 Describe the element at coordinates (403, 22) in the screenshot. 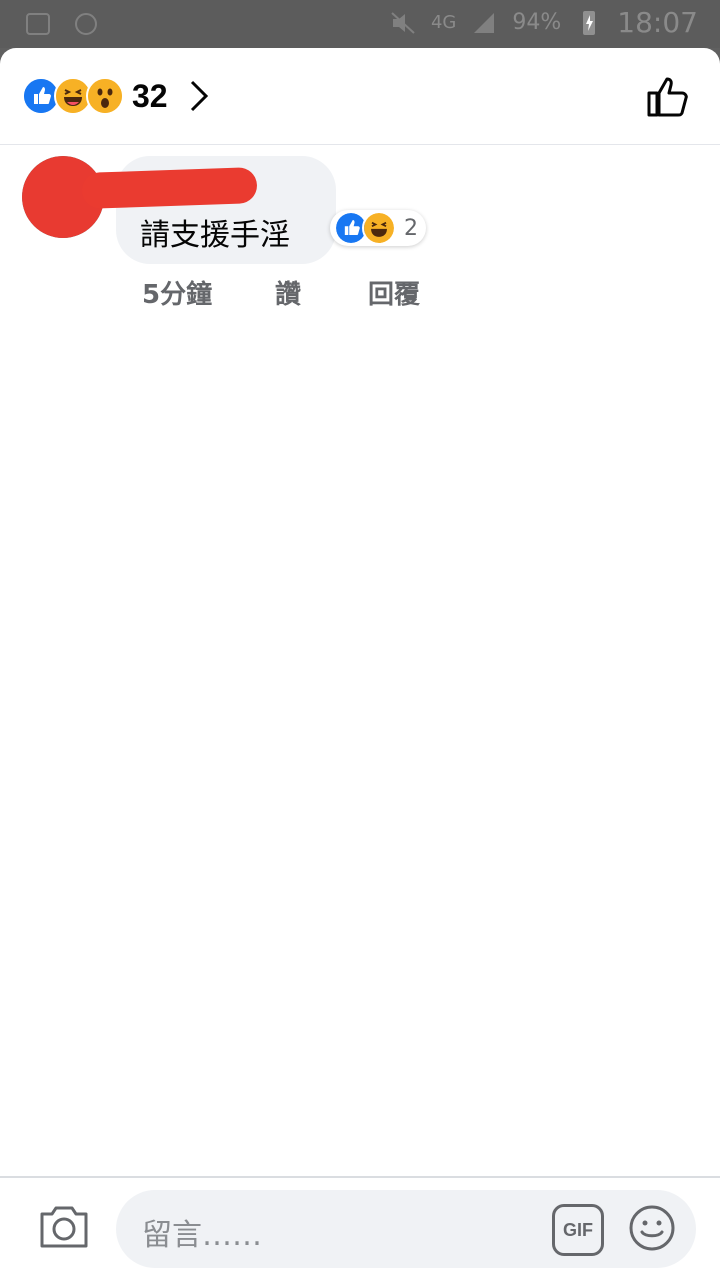

I see `mute-icon` at that location.